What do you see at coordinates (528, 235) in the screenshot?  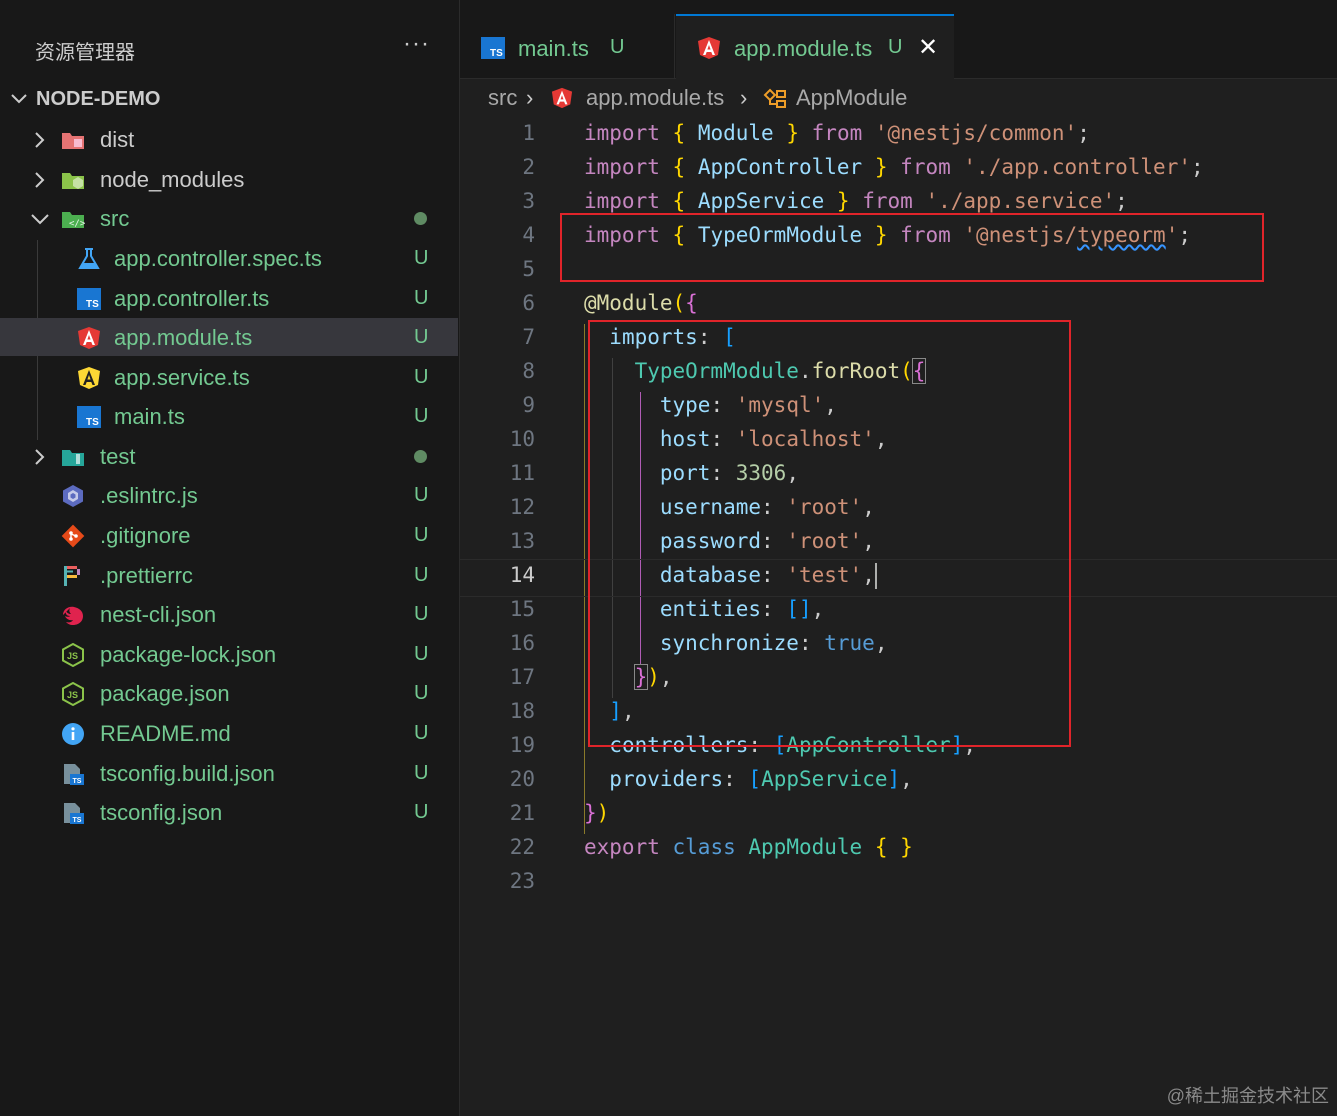 I see `line-number: 4` at bounding box center [528, 235].